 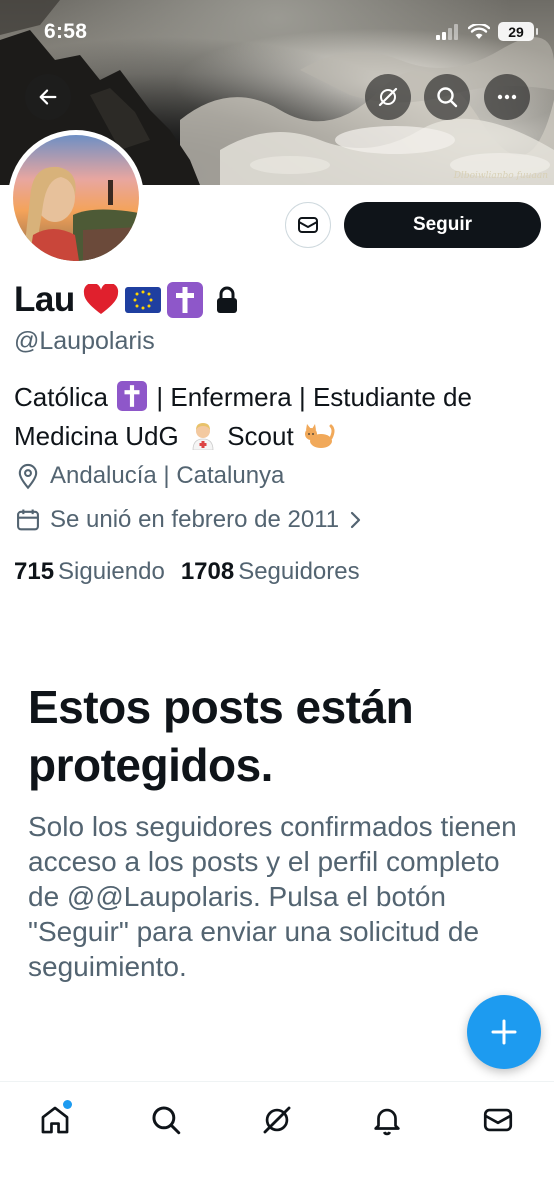 I want to click on nav-search, so click(x=166, y=1120).